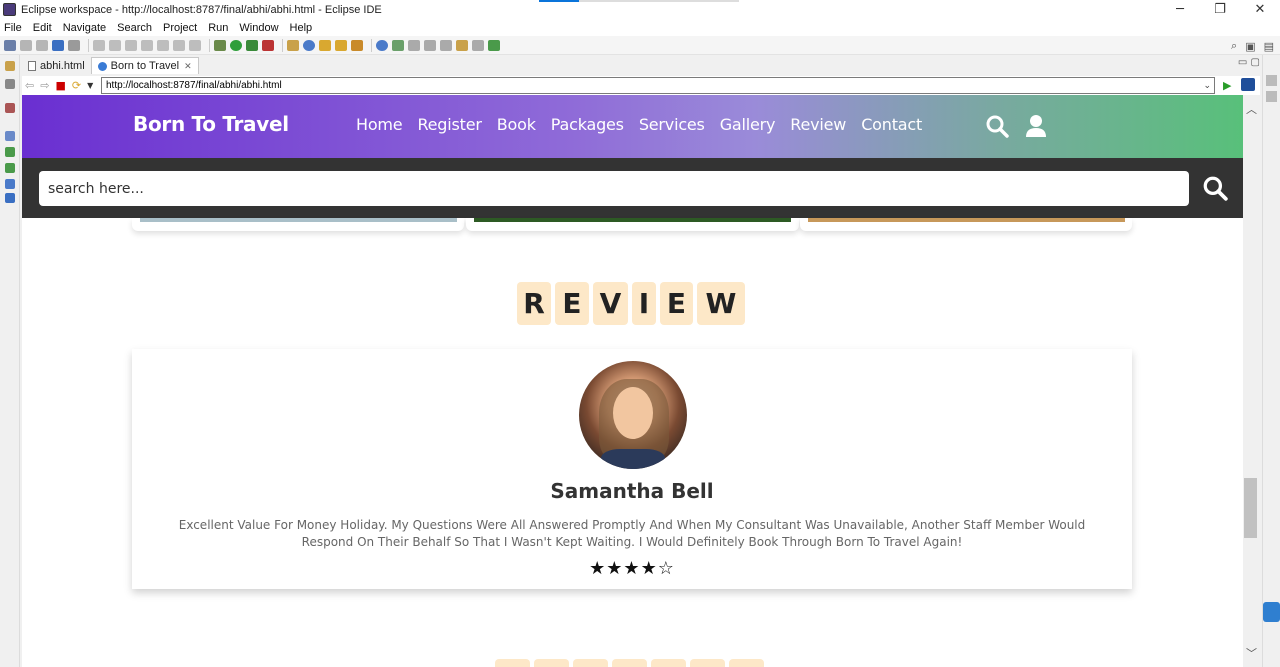 The height and width of the screenshot is (667, 1280). I want to click on nav-contact: Contact, so click(891, 124).